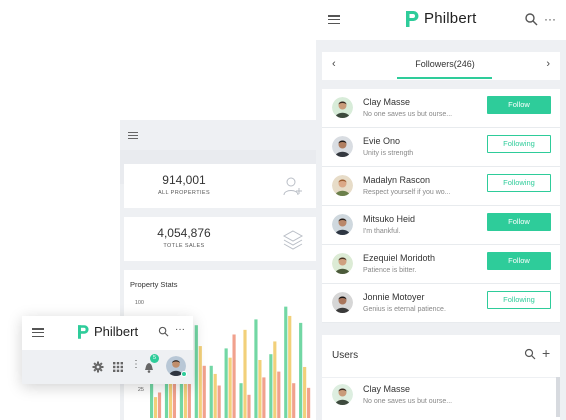  I want to click on follower-status: Unity is strength, so click(388, 153).